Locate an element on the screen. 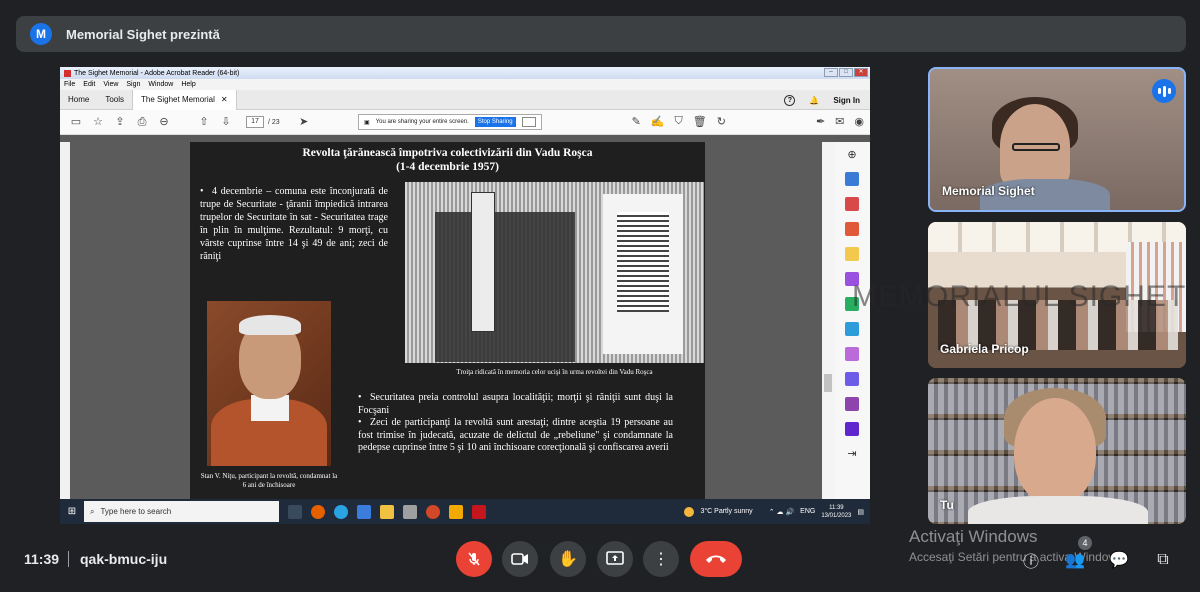 The width and height of the screenshot is (1200, 592). hide-notice-button is located at coordinates (528, 122).